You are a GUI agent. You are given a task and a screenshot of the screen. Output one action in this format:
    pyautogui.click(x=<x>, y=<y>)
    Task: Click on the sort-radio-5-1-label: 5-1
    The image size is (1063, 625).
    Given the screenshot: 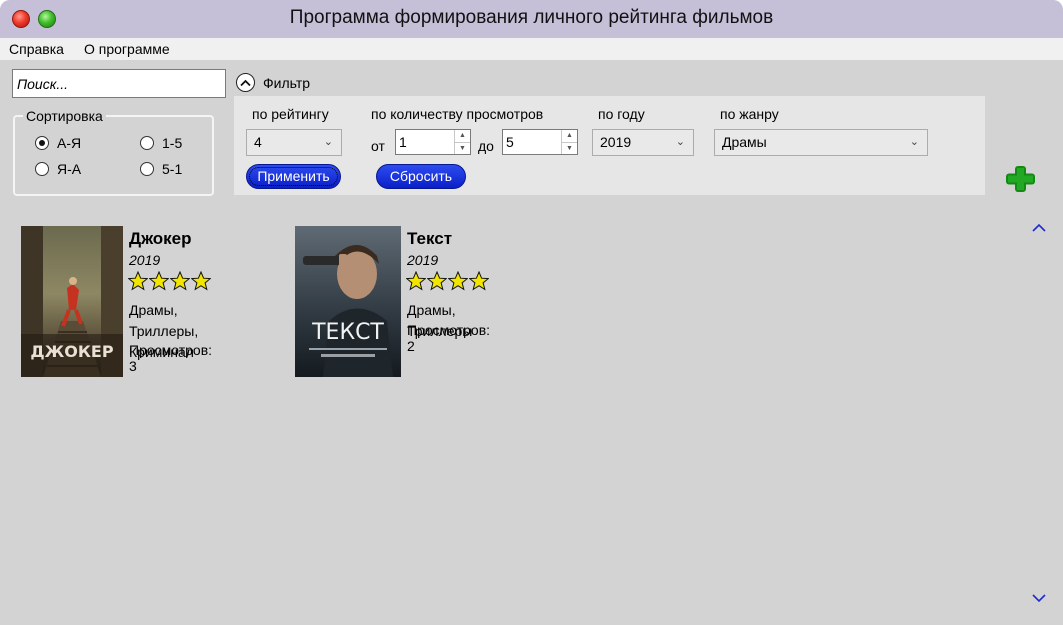 What is the action you would take?
    pyautogui.click(x=172, y=169)
    